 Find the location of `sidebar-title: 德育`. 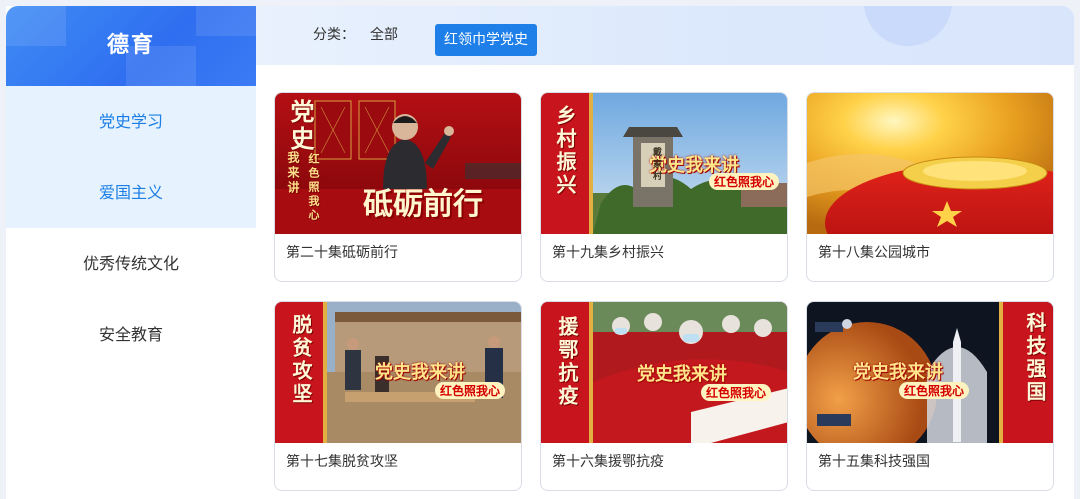

sidebar-title: 德育 is located at coordinates (130, 45).